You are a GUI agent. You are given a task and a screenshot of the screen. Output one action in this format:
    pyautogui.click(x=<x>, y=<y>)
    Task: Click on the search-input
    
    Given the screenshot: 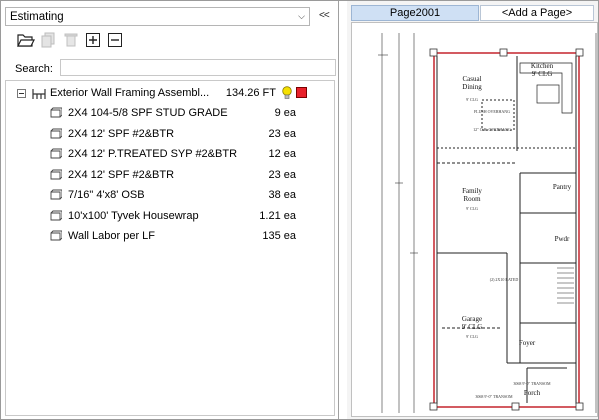 What is the action you would take?
    pyautogui.click(x=198, y=67)
    